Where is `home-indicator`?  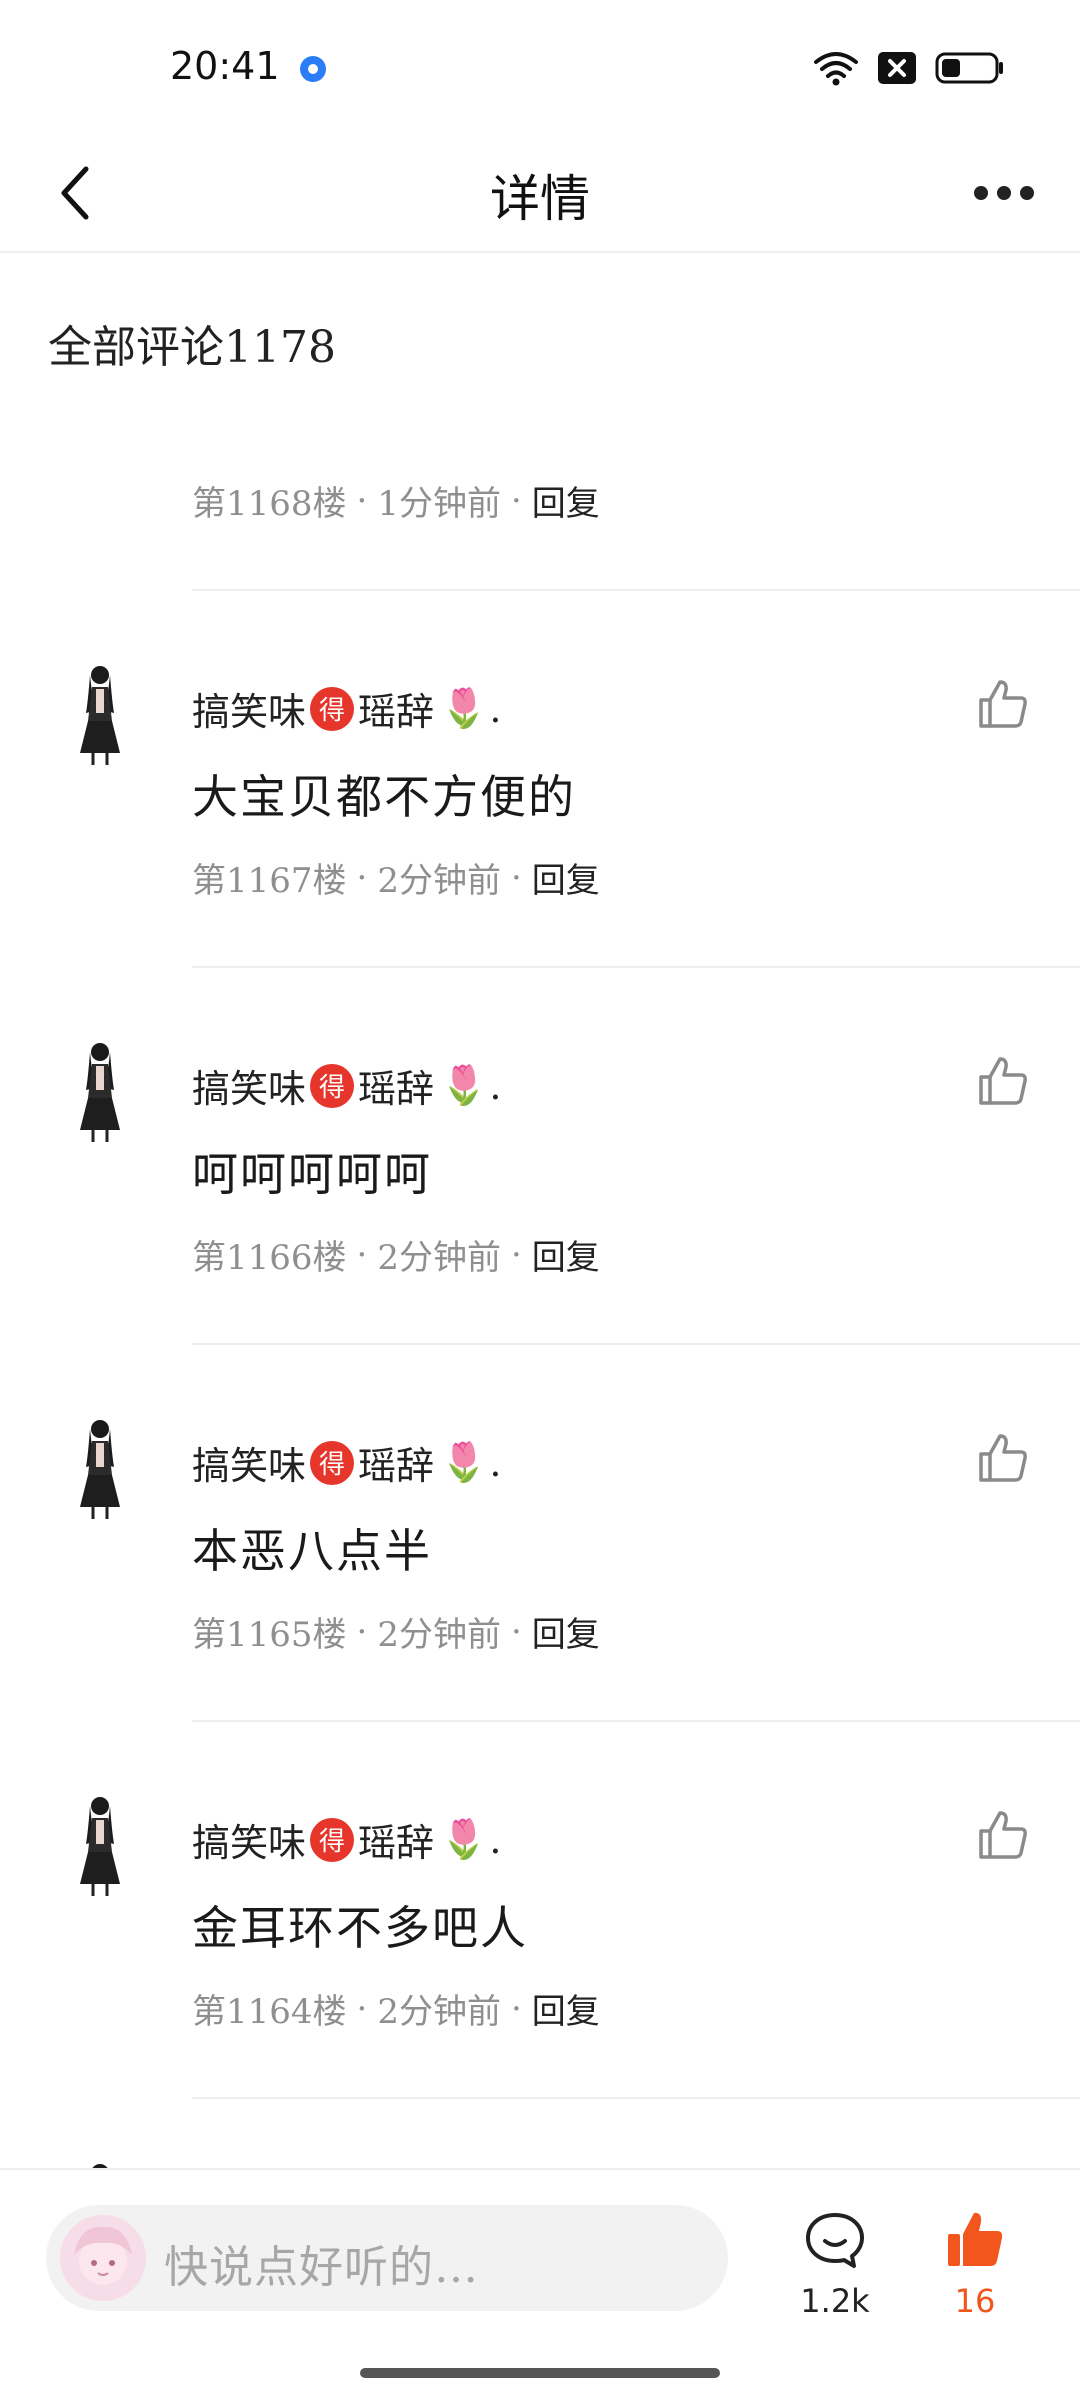
home-indicator is located at coordinates (540, 2373).